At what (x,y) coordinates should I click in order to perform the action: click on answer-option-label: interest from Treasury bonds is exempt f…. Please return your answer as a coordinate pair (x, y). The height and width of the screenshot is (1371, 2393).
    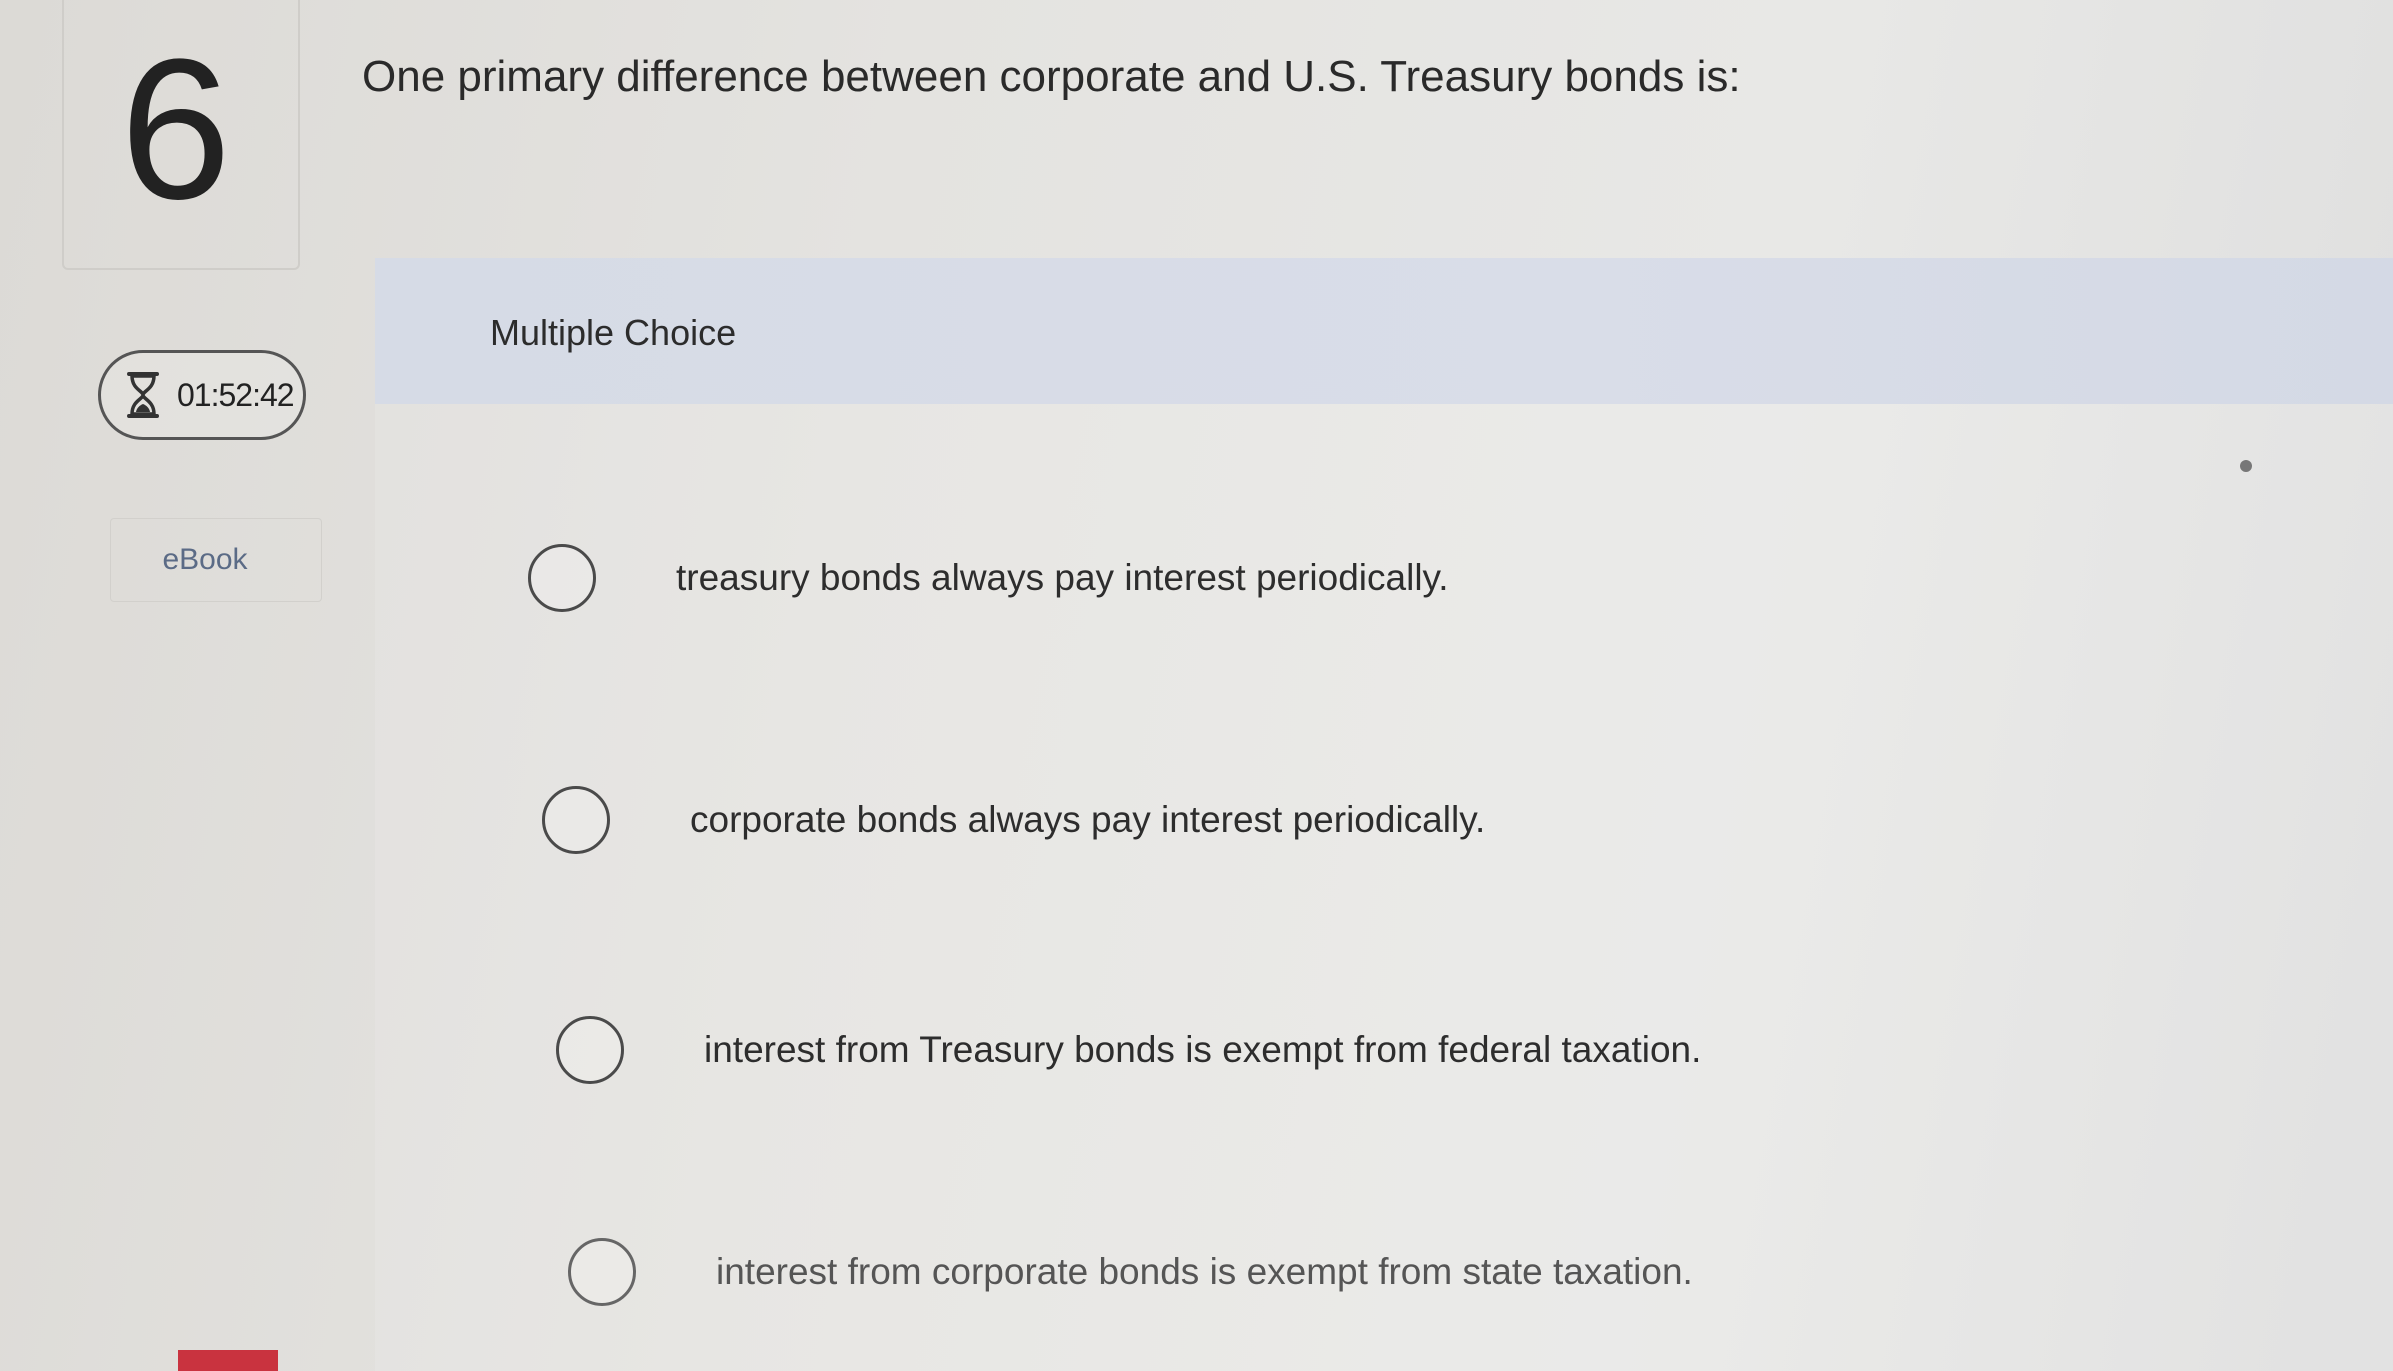
    Looking at the image, I should click on (1202, 1050).